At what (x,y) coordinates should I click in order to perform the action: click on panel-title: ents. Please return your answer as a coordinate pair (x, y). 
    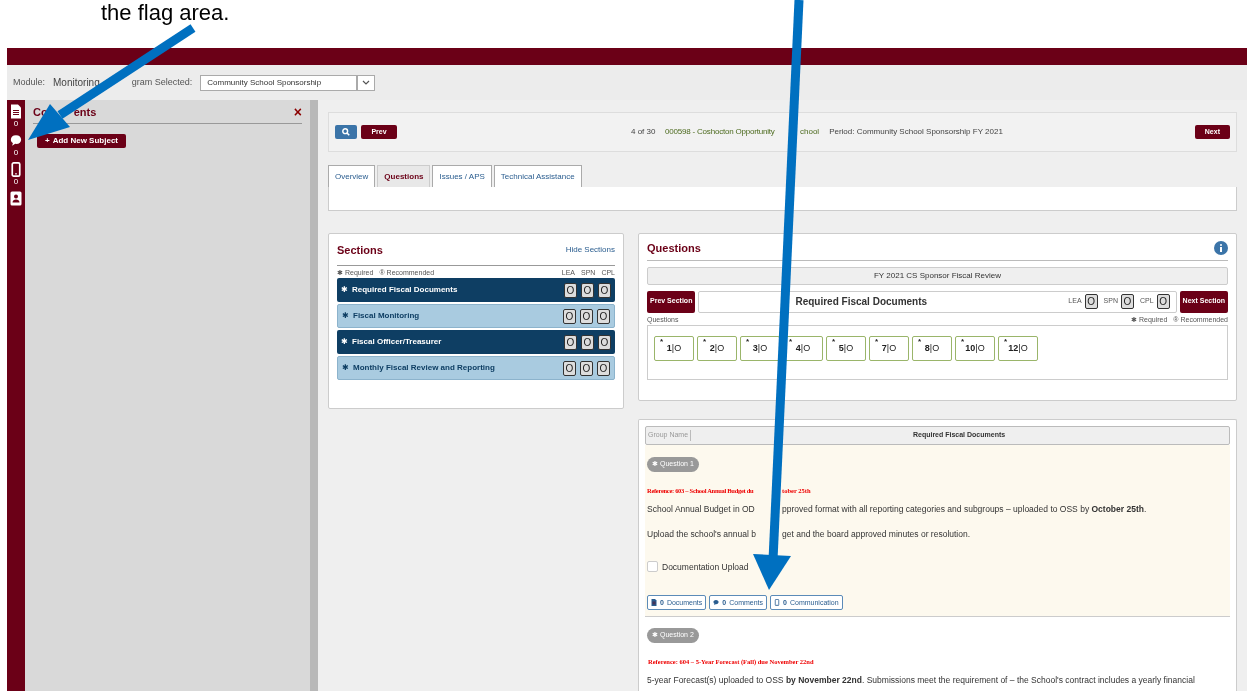
    Looking at the image, I should click on (85, 112).